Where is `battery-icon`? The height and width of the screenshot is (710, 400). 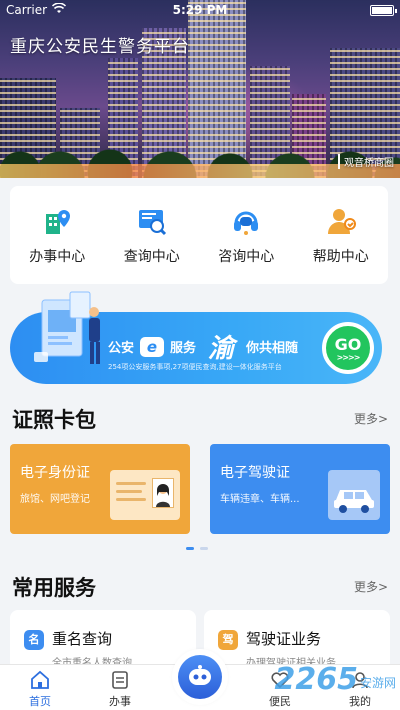 battery-icon is located at coordinates (383, 10).